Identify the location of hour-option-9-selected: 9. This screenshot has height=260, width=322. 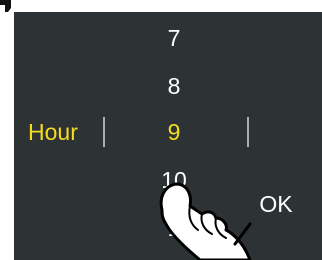
(174, 132).